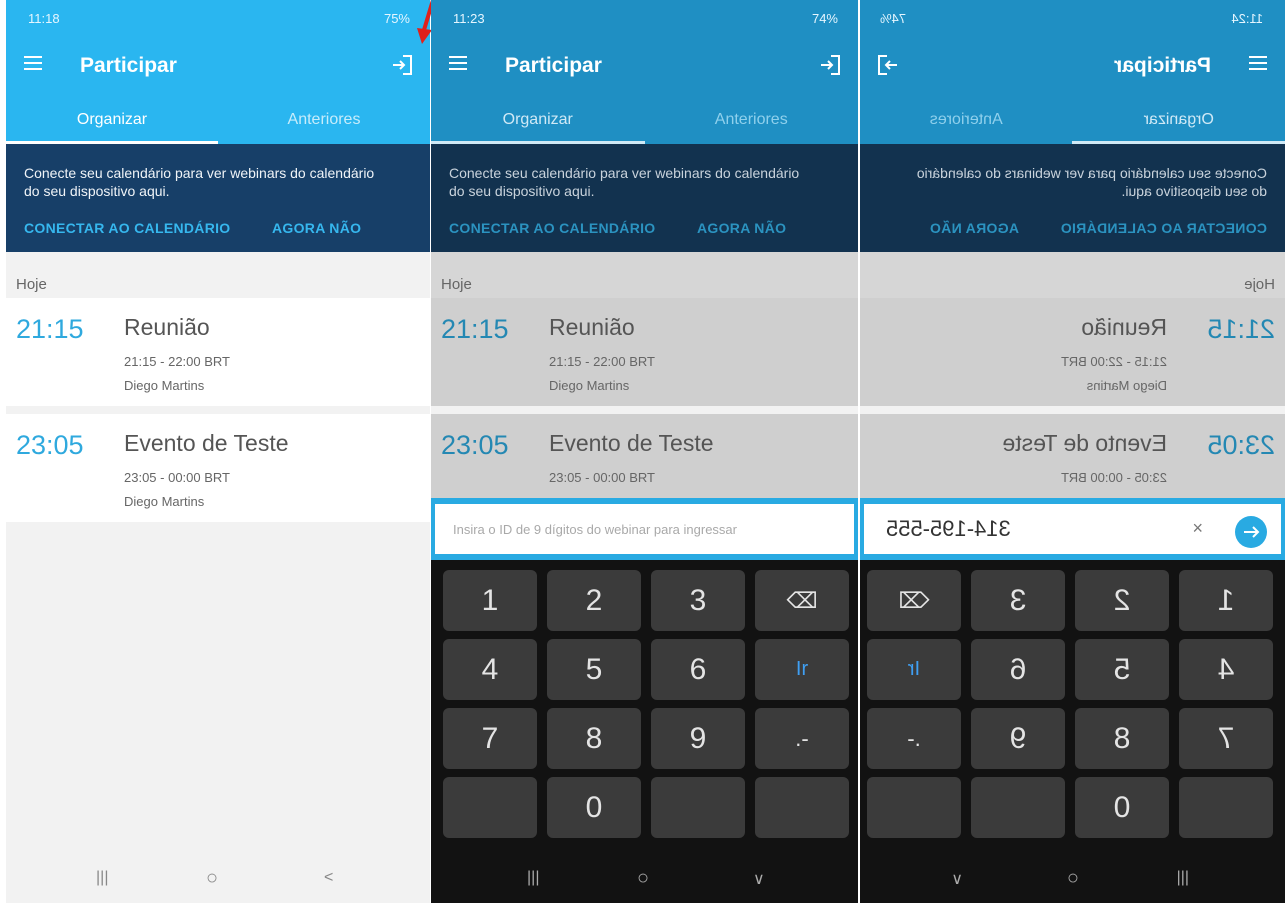 The image size is (1285, 903). I want to click on webinar-id-value: 314-195-555, so click(948, 528).